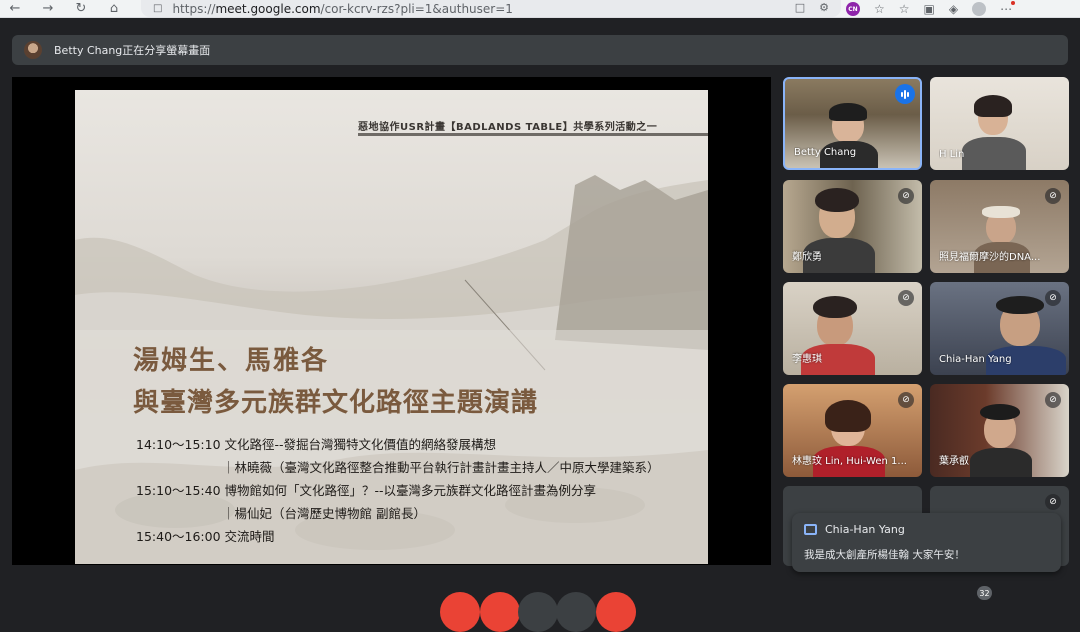 The image size is (1080, 632). I want to click on forward-arrow-icon: →, so click(48, 9).